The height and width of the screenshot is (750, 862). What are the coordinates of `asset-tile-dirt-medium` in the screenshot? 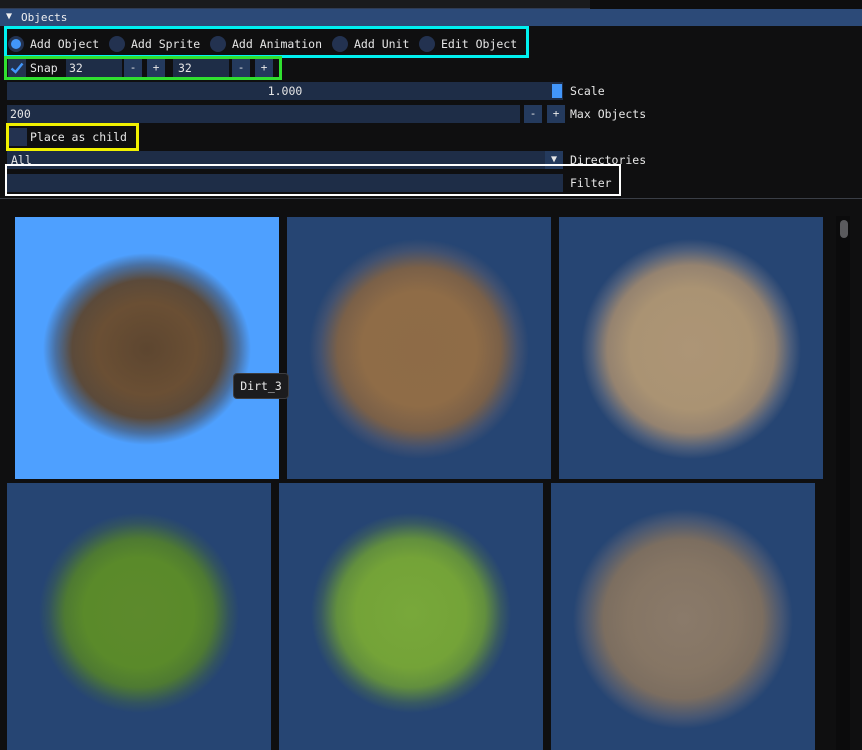 It's located at (419, 348).